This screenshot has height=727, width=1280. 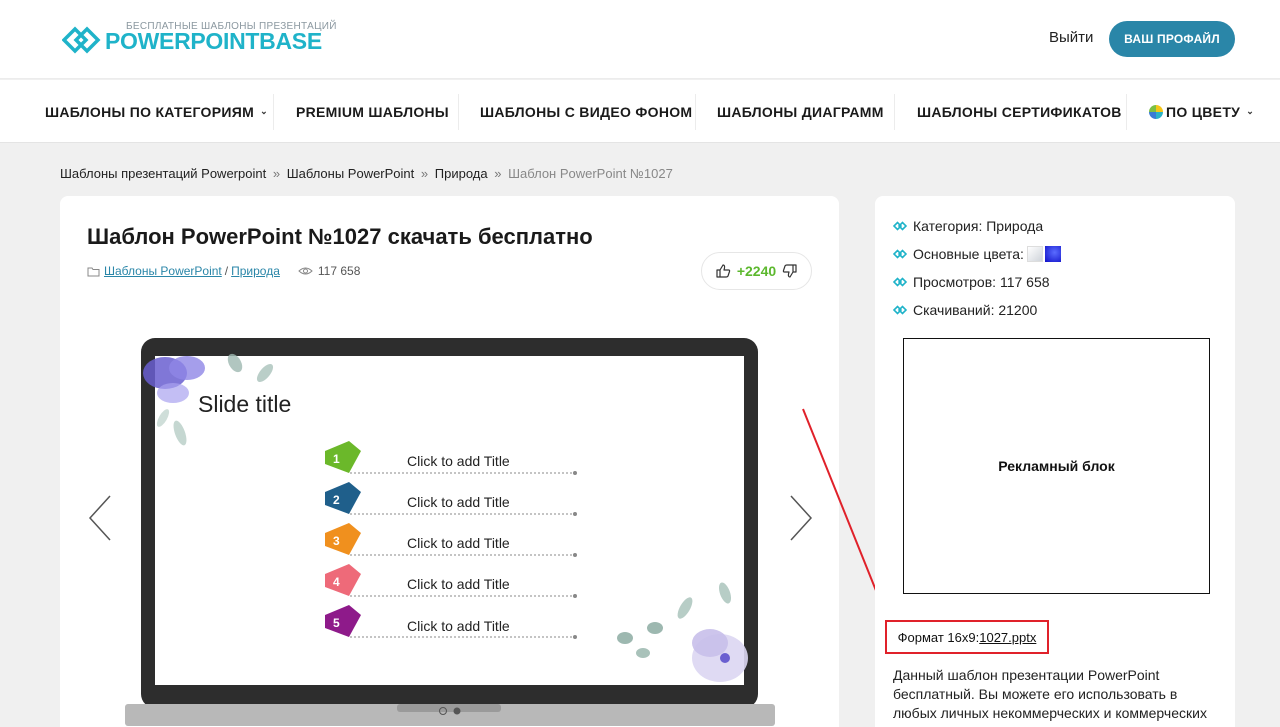 What do you see at coordinates (163, 173) in the screenshot?
I see `breadcrumb-link-home: Шаблоны презентаций Powerpoint` at bounding box center [163, 173].